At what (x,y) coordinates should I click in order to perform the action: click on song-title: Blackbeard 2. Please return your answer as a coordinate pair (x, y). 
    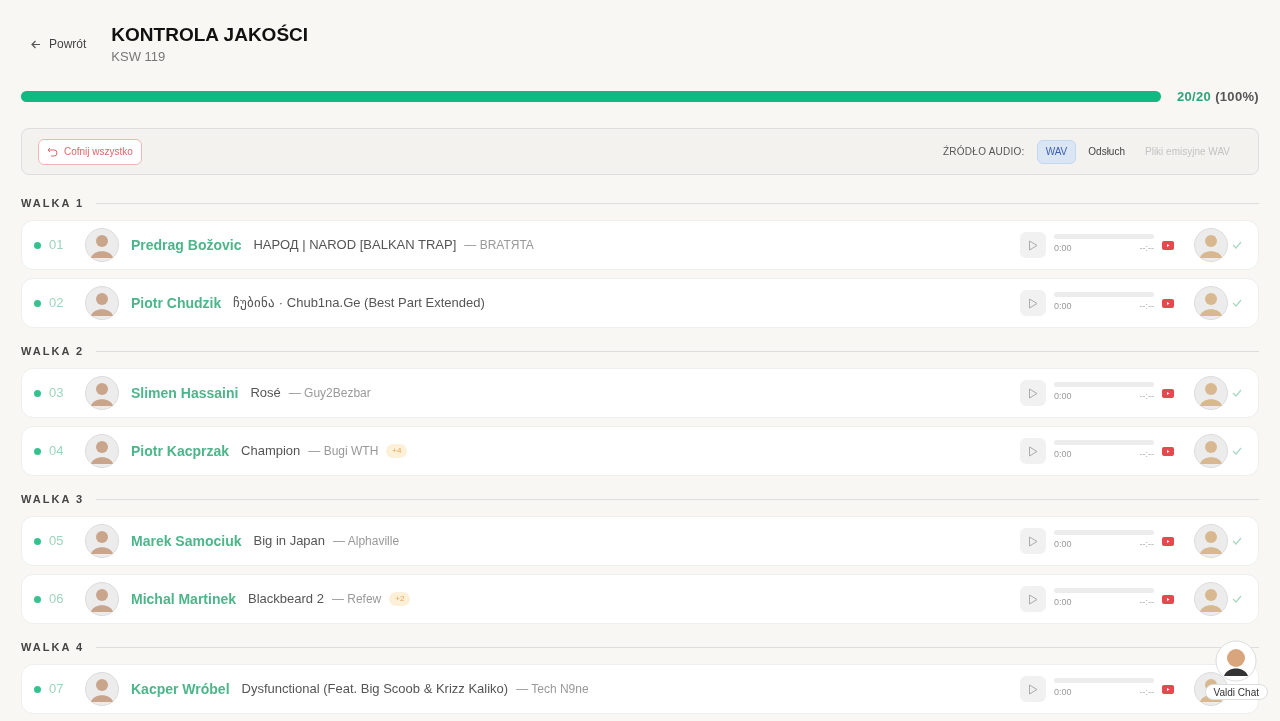
    Looking at the image, I should click on (286, 599).